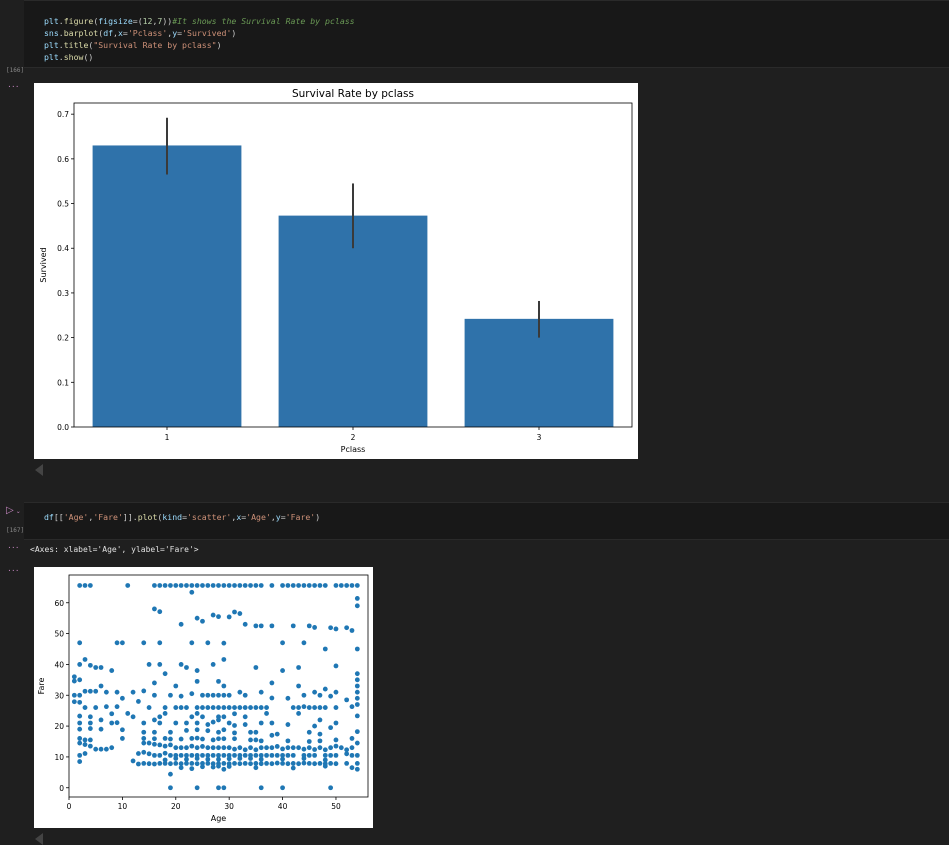 The height and width of the screenshot is (845, 949). Describe the element at coordinates (59, 726) in the screenshot. I see `y-tick-label: 20` at that location.